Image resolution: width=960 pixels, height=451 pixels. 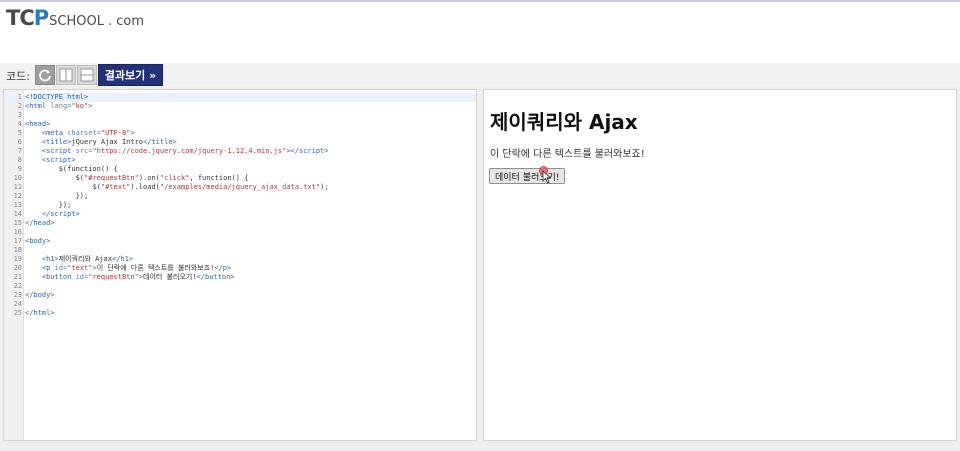 I want to click on line-number: 18, so click(x=17, y=250).